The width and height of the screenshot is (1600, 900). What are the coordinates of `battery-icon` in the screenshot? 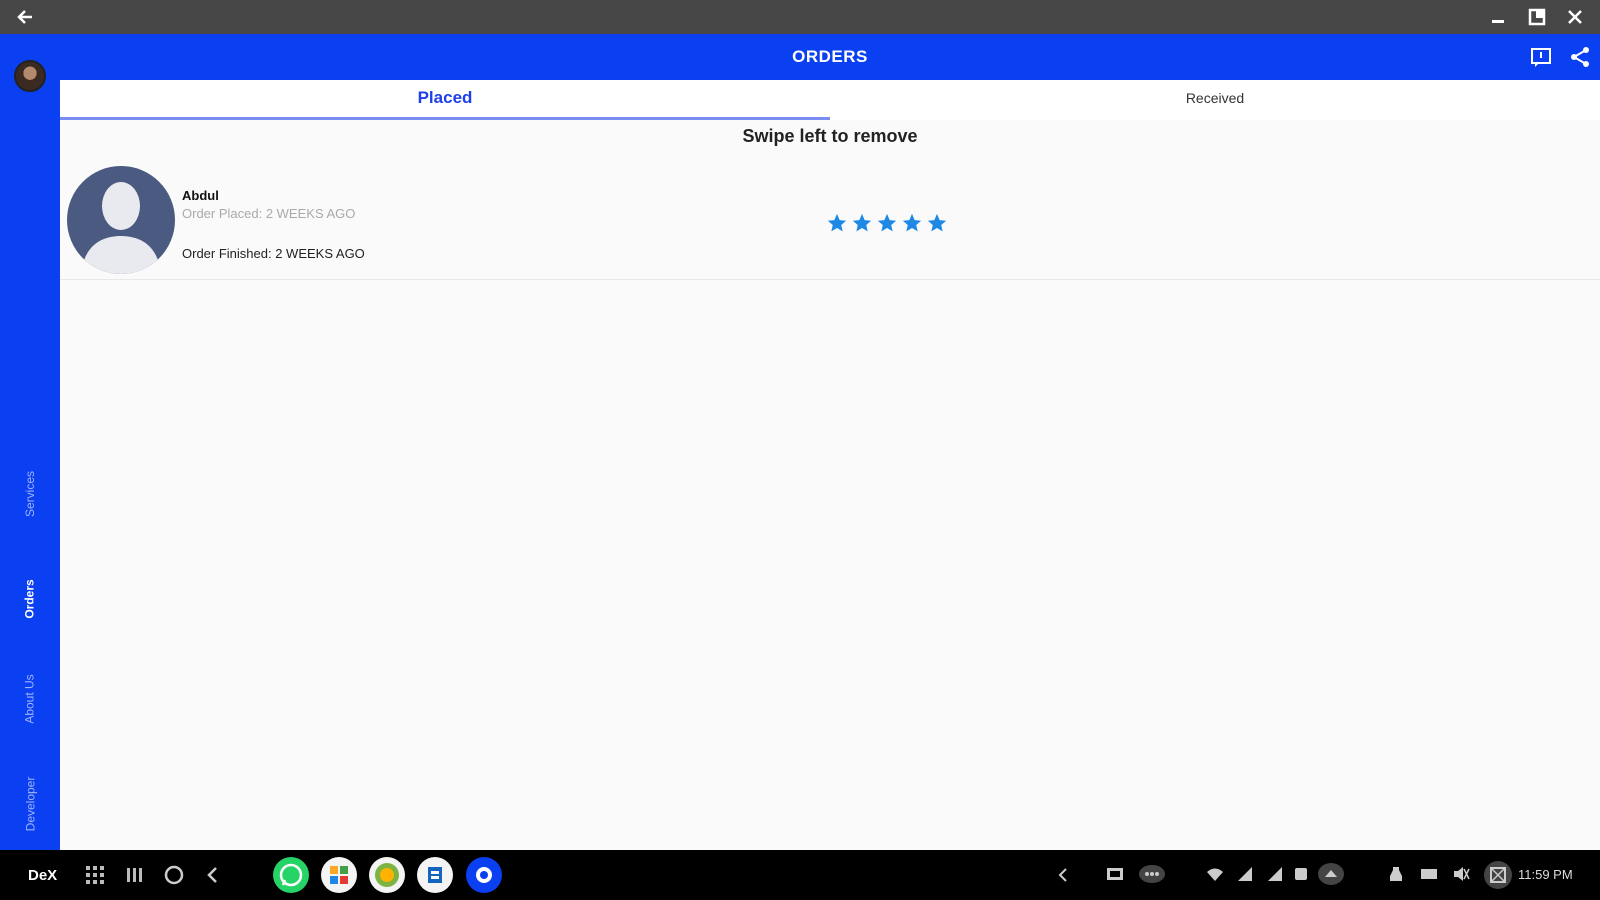 It's located at (1301, 874).